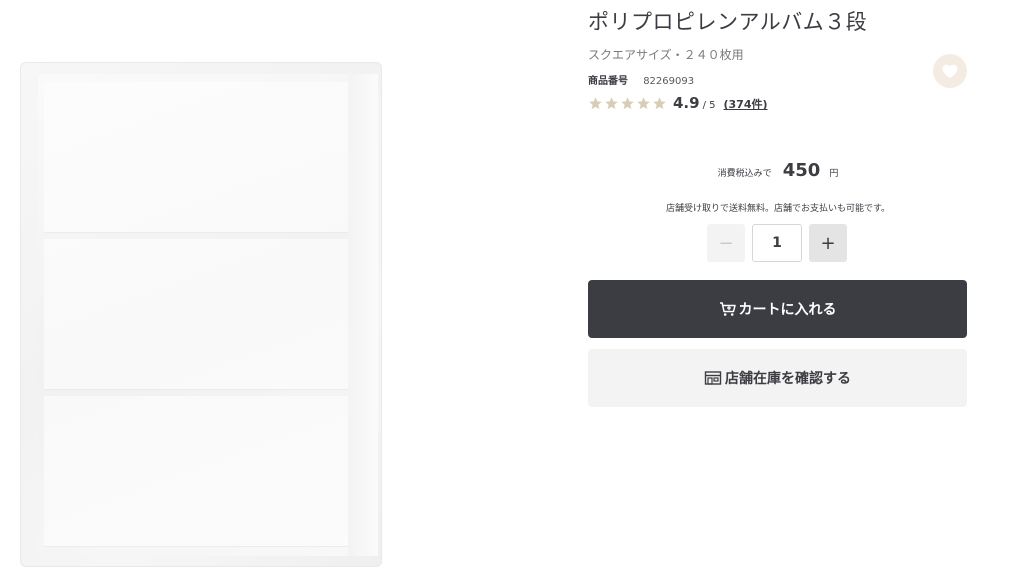  What do you see at coordinates (744, 174) in the screenshot?
I see `price-prefix: 消費税込みで` at bounding box center [744, 174].